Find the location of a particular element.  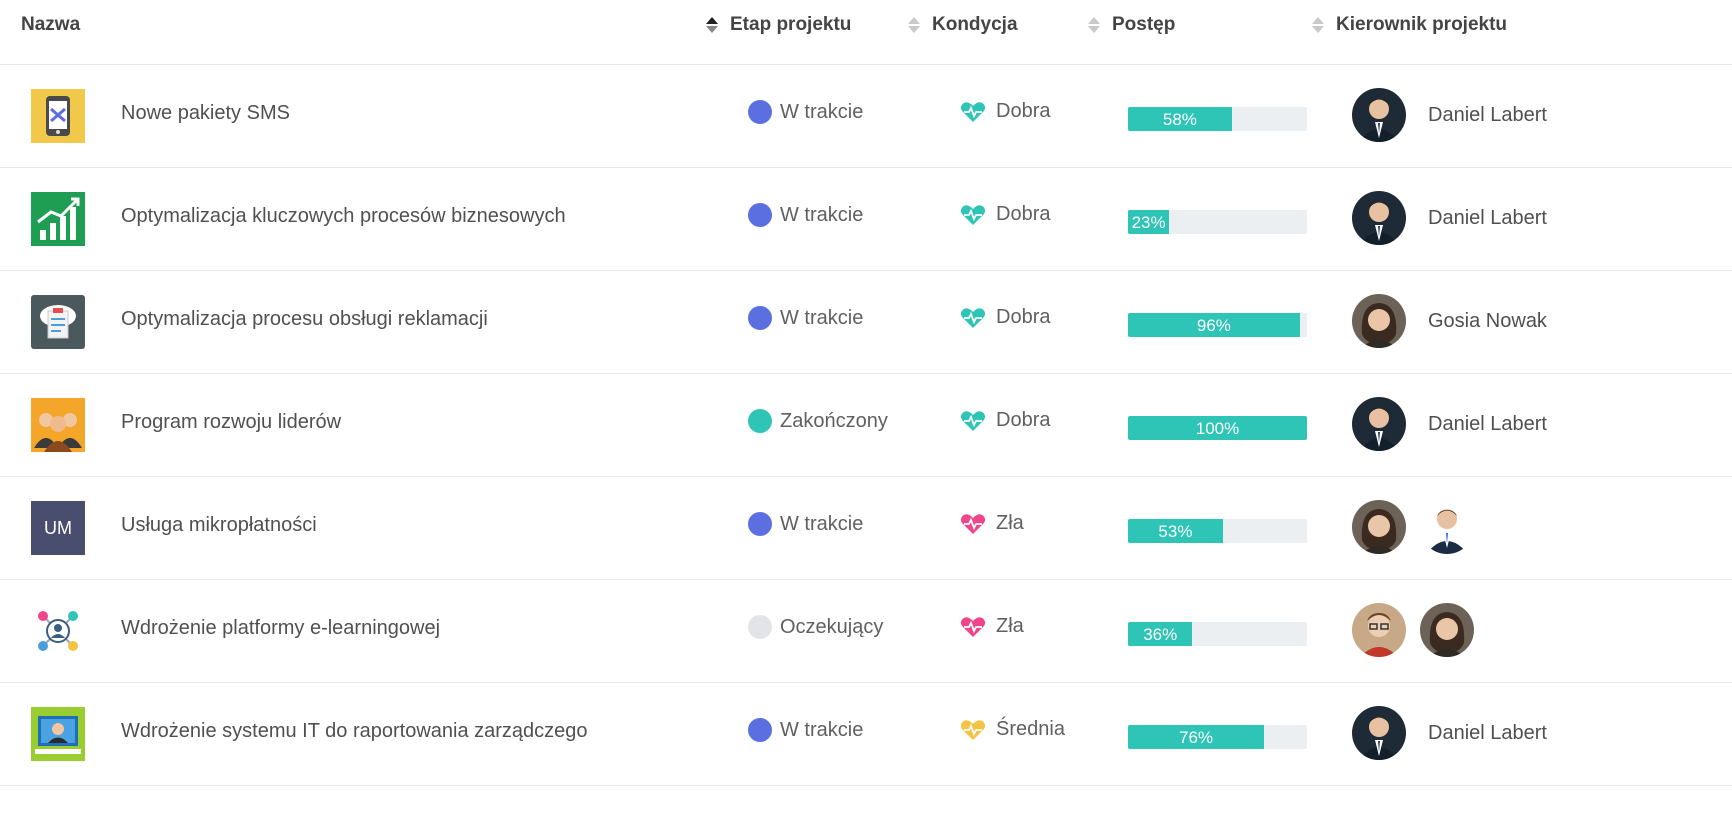

column-header-stage: Etap projektu is located at coordinates (778, 25).